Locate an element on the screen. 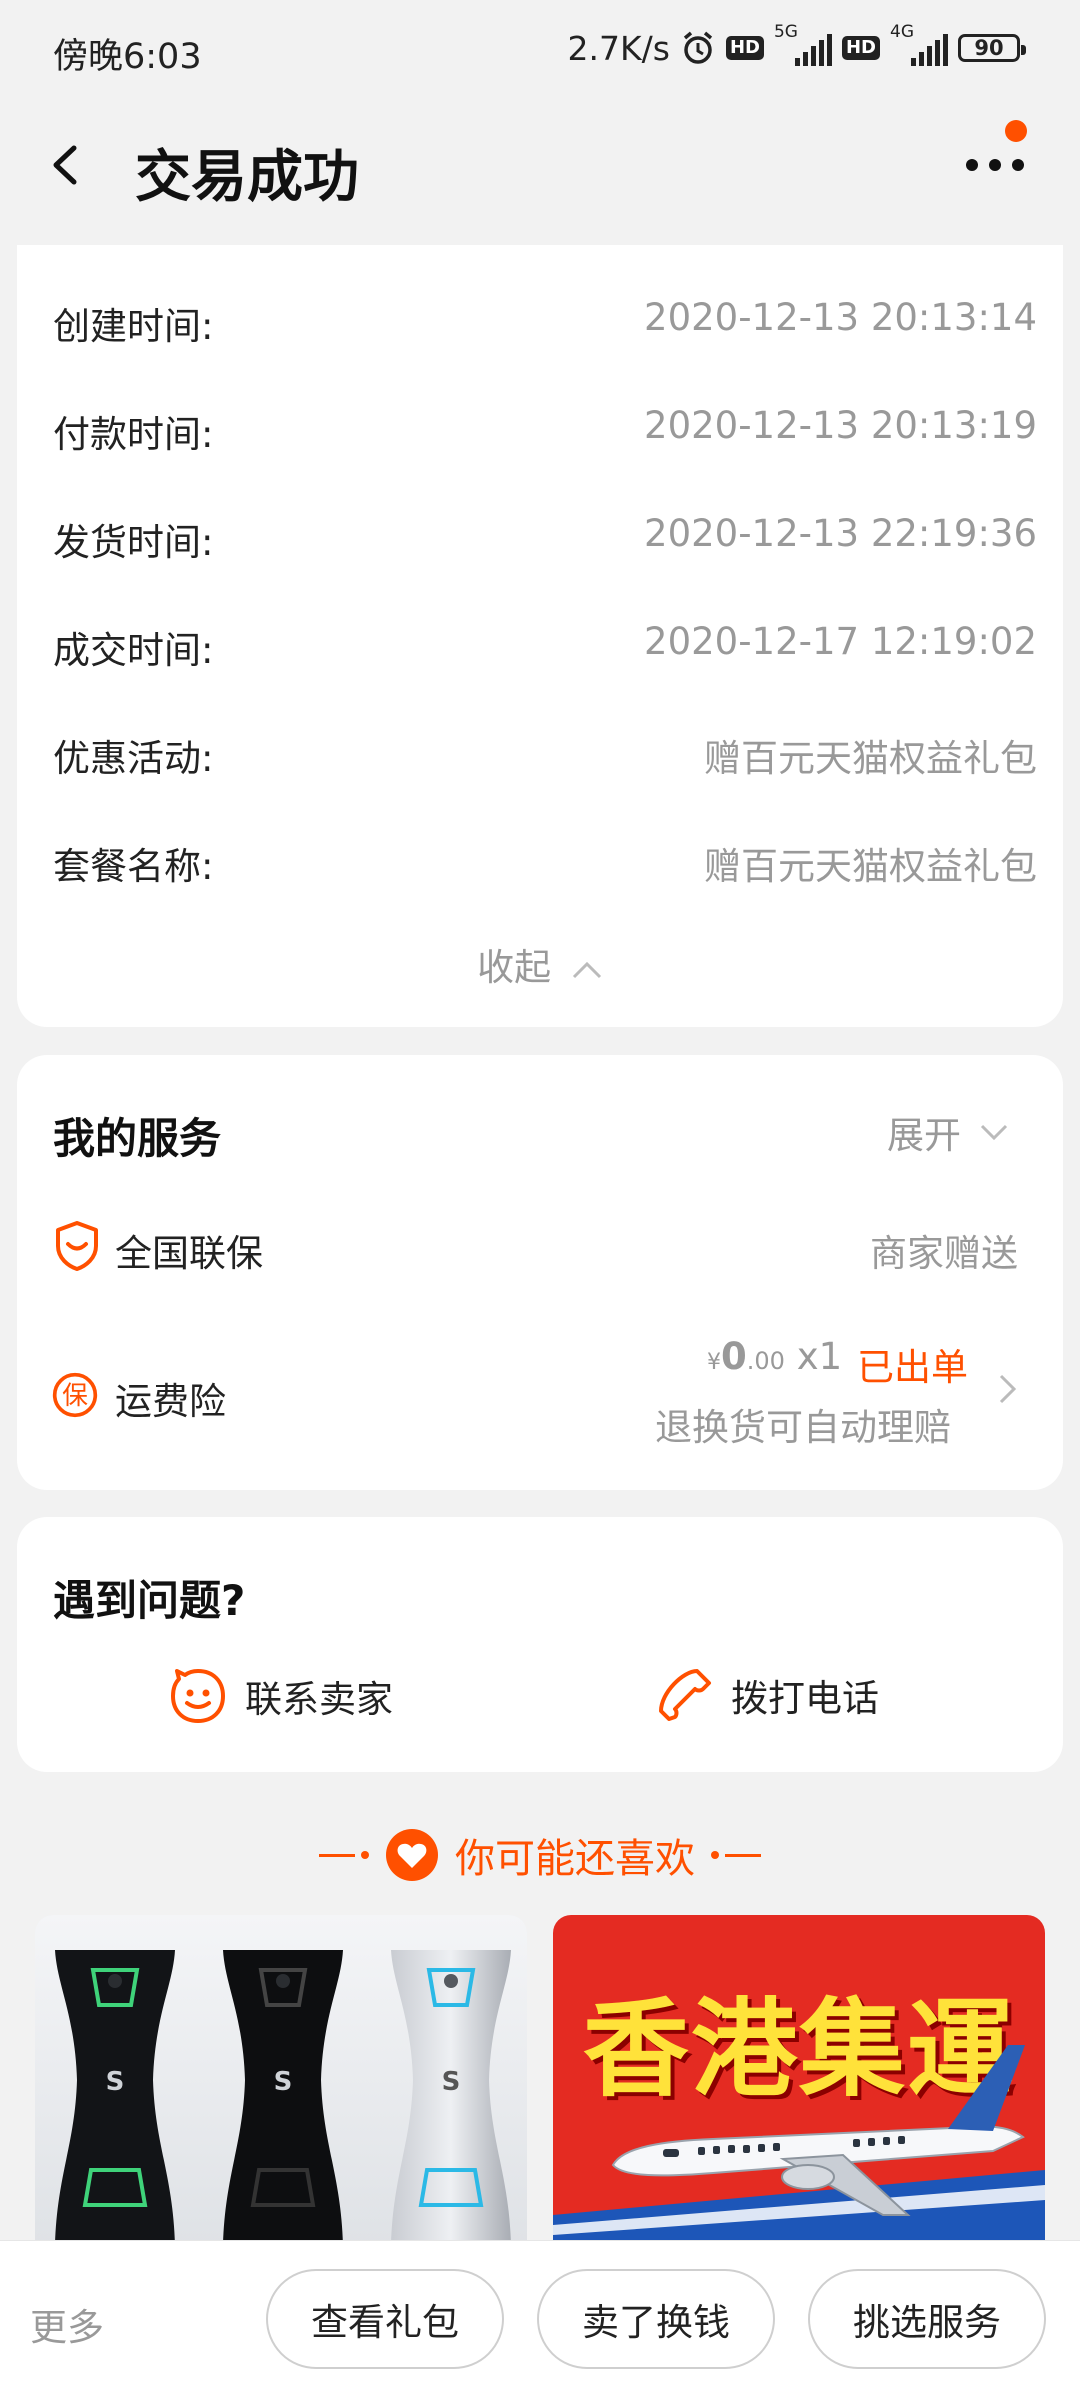 The height and width of the screenshot is (2401, 1080). detail-label: 创建时间: is located at coordinates (133, 326).